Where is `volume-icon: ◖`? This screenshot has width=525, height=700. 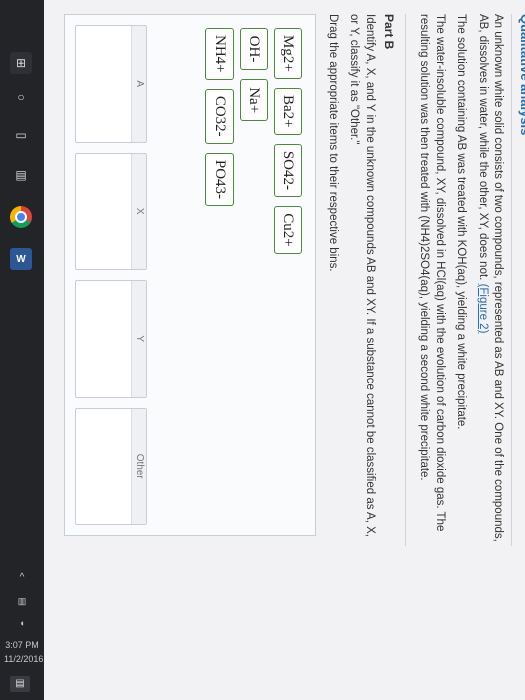 volume-icon: ◖ is located at coordinates (22, 623).